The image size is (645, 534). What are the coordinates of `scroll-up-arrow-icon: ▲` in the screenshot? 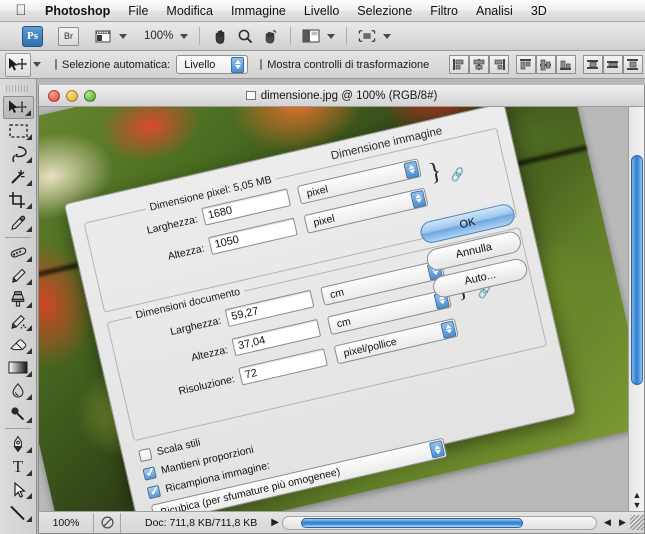 It's located at (637, 495).